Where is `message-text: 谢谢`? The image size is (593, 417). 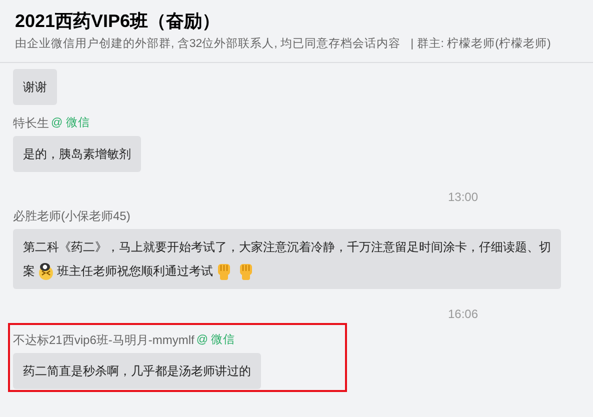 message-text: 谢谢 is located at coordinates (35, 87).